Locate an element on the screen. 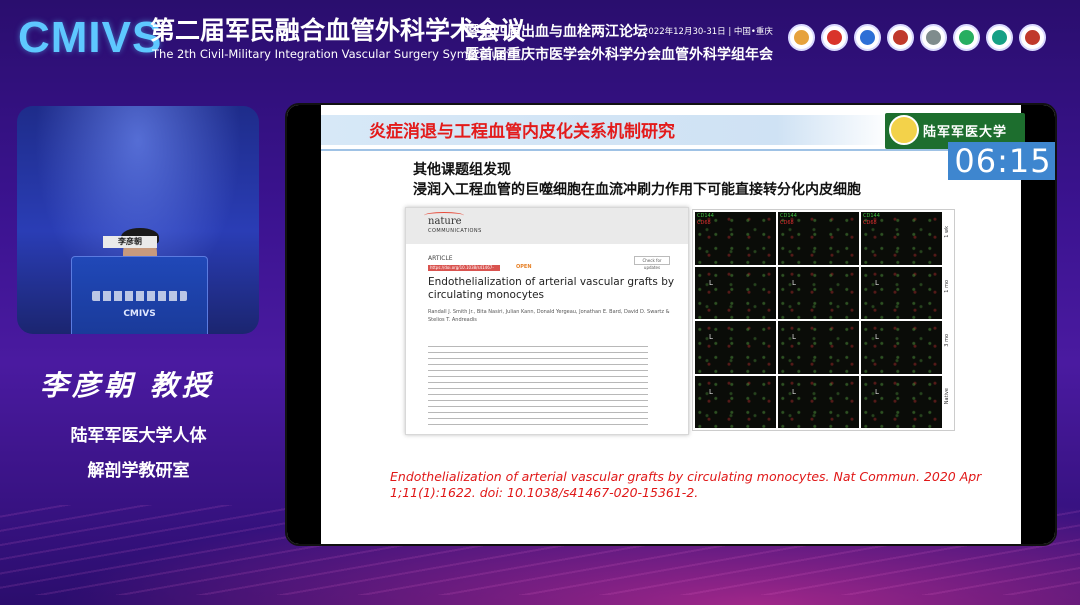 This screenshot has height=605, width=1080. sponsor-logos is located at coordinates (917, 37).